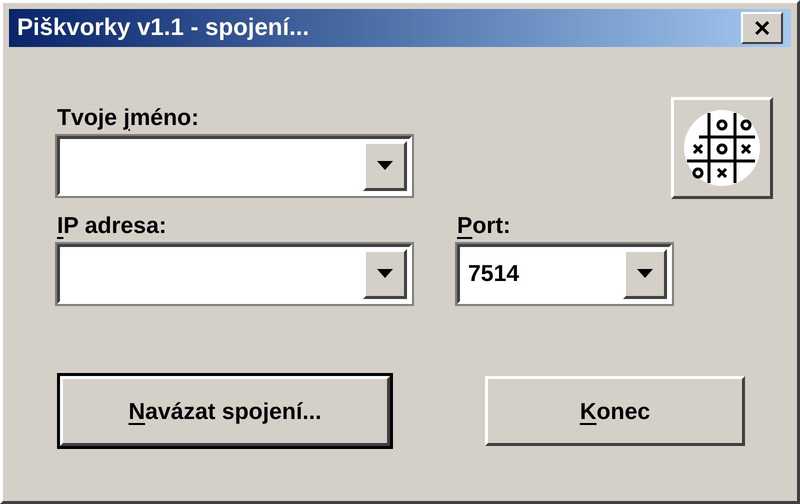 Image resolution: width=800 pixels, height=504 pixels. I want to click on dialog-button: Konec, so click(615, 411).